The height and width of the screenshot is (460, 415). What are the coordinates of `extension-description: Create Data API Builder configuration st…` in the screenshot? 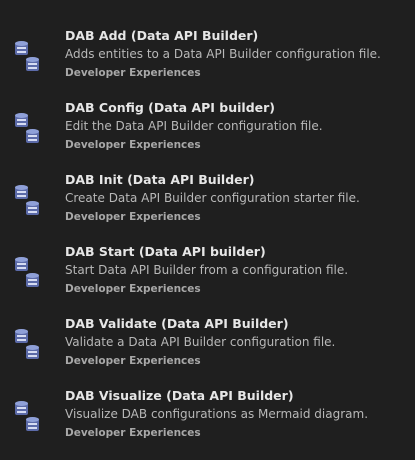 It's located at (212, 198).